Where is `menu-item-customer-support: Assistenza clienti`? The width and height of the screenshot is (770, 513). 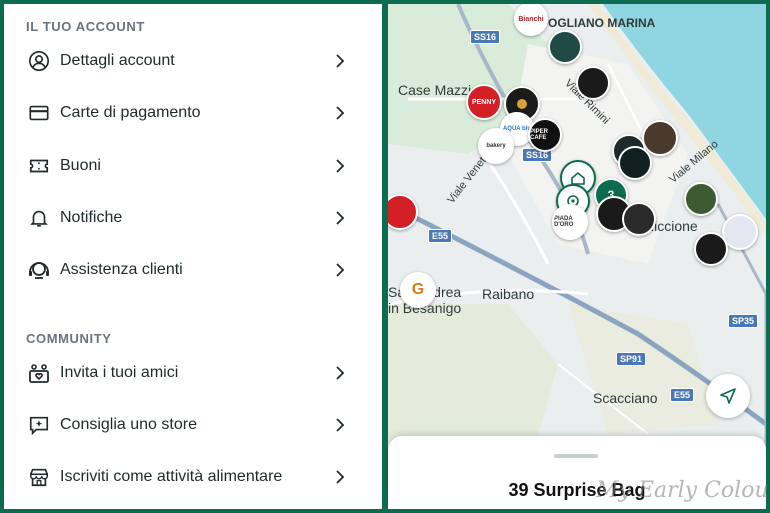 menu-item-customer-support: Assistenza clienti is located at coordinates (193, 270).